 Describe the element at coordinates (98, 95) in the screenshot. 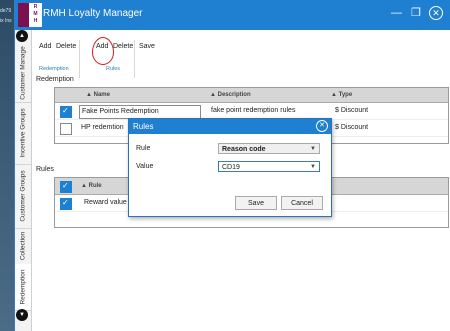

I see `column-header-name: ▲ Name` at that location.